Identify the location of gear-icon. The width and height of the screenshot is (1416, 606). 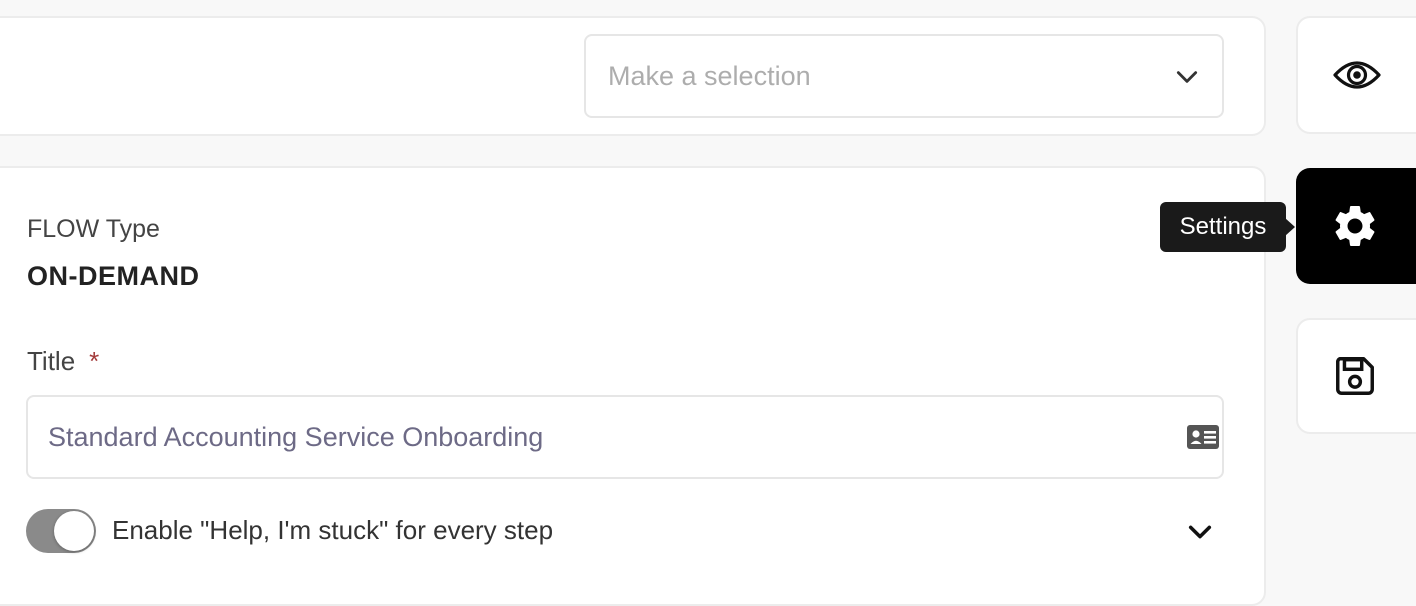
(1355, 226).